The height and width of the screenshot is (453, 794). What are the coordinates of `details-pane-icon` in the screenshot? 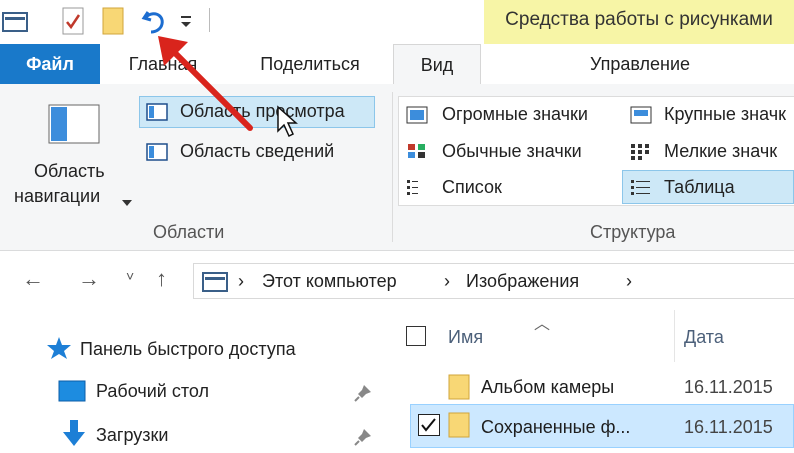 It's located at (157, 152).